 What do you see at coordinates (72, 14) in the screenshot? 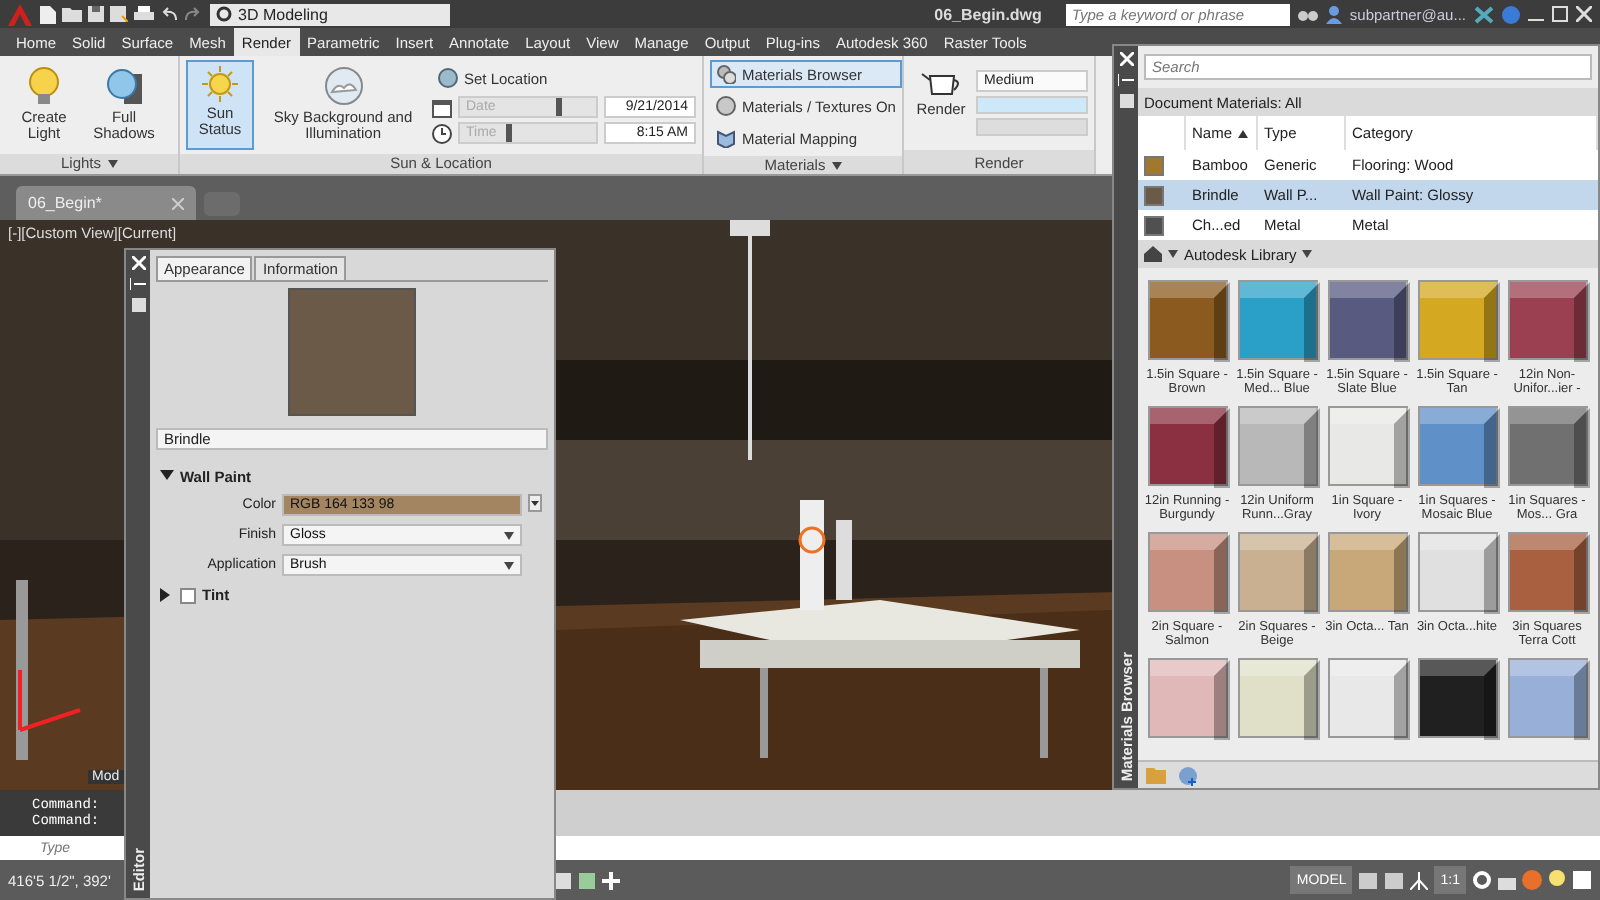
I see `open-folder-icon` at bounding box center [72, 14].